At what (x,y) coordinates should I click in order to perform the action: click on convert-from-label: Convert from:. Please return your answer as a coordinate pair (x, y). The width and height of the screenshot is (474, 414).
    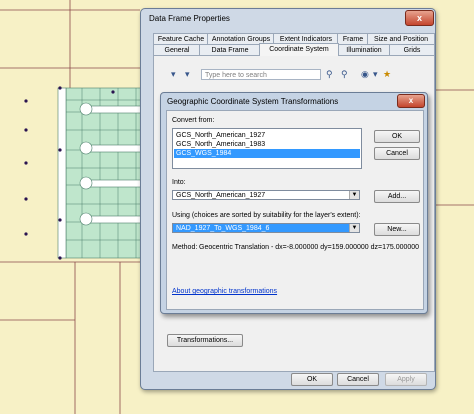
    Looking at the image, I should click on (193, 120).